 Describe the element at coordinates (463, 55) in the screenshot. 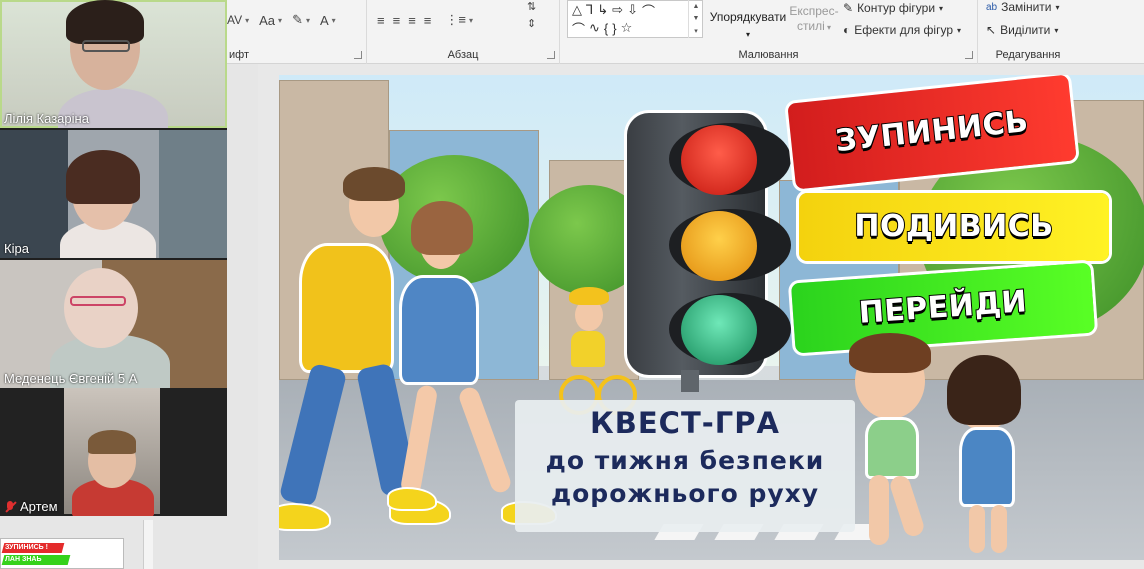

I see `paragraph-group-label: Абзац` at that location.